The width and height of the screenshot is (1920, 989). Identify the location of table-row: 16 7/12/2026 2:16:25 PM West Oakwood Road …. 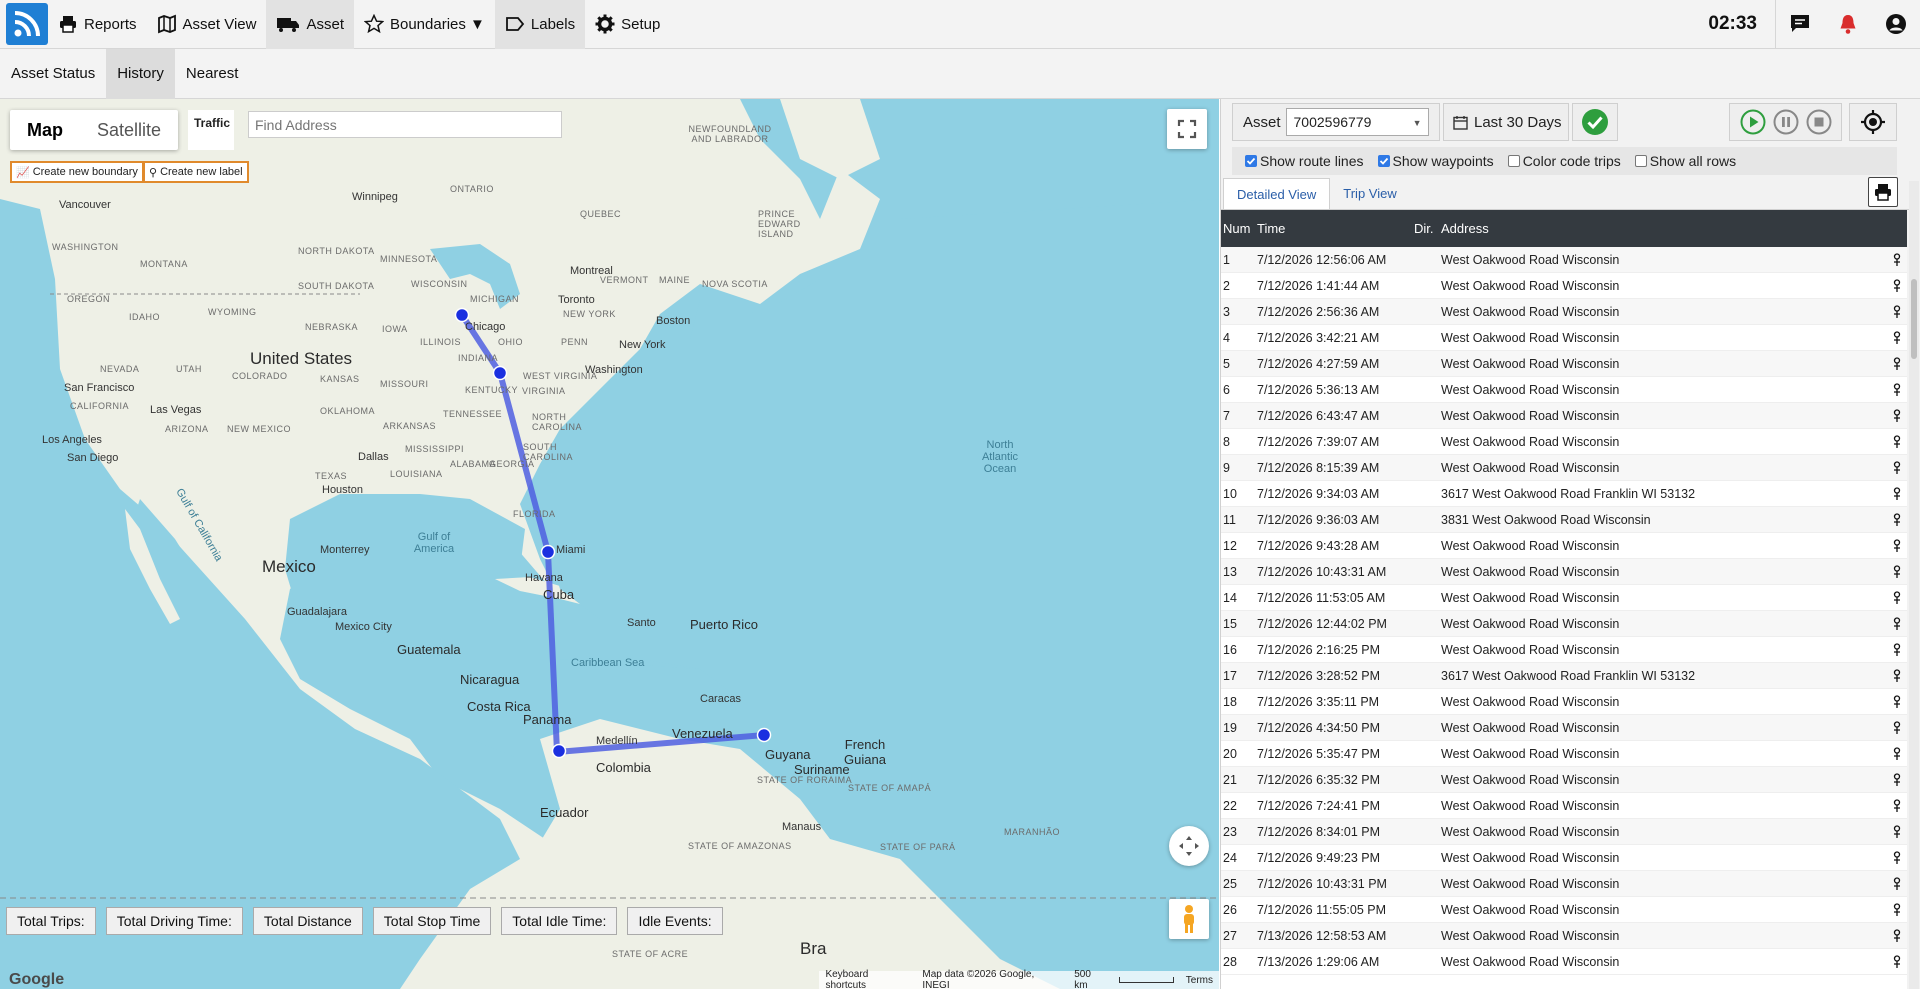
(1564, 650).